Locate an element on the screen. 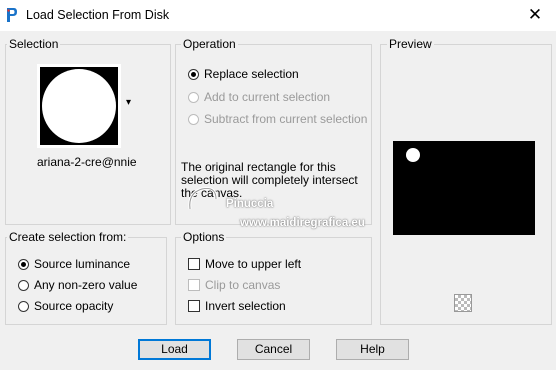  selection-dropdown-arrow: ▾ is located at coordinates (128, 102).